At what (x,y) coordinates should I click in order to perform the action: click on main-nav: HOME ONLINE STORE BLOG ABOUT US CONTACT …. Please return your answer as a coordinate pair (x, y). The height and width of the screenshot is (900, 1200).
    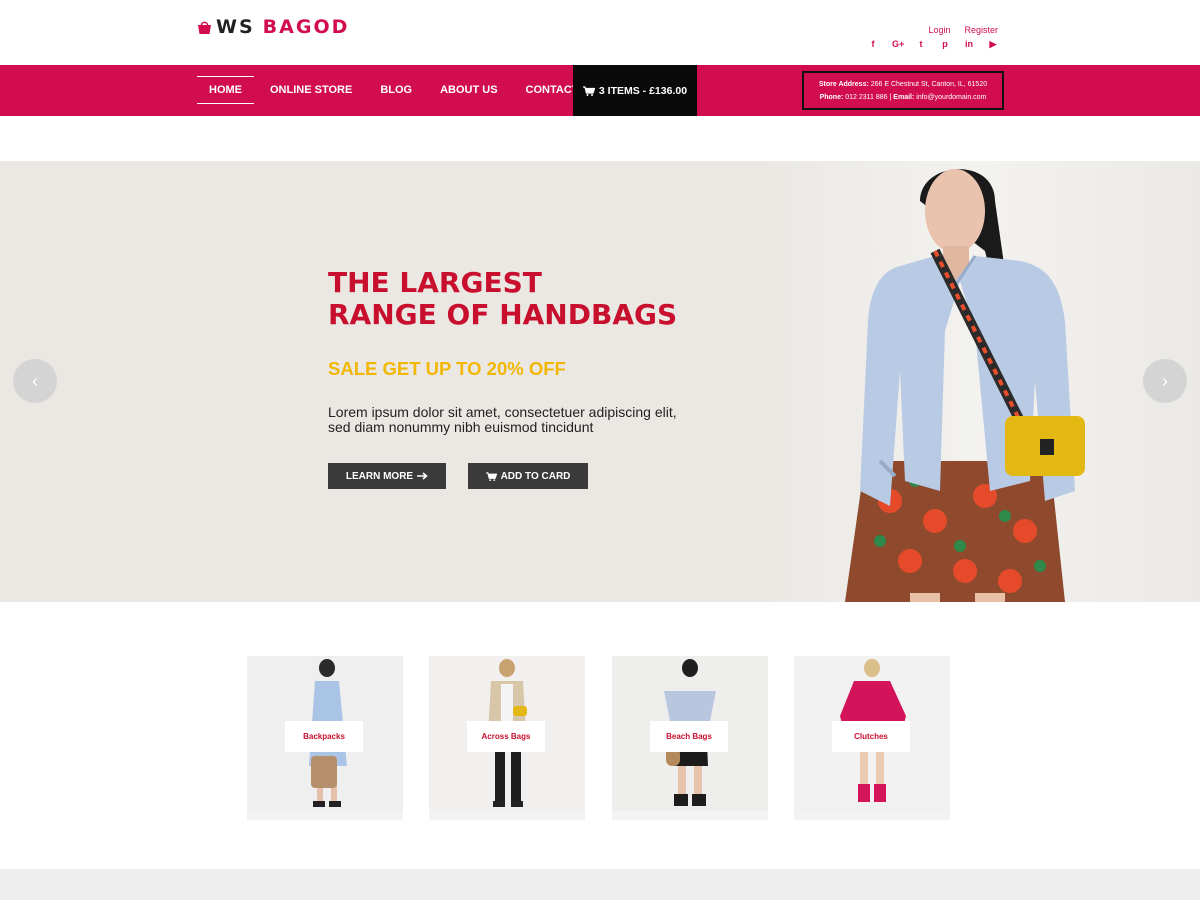
    Looking at the image, I should click on (404, 90).